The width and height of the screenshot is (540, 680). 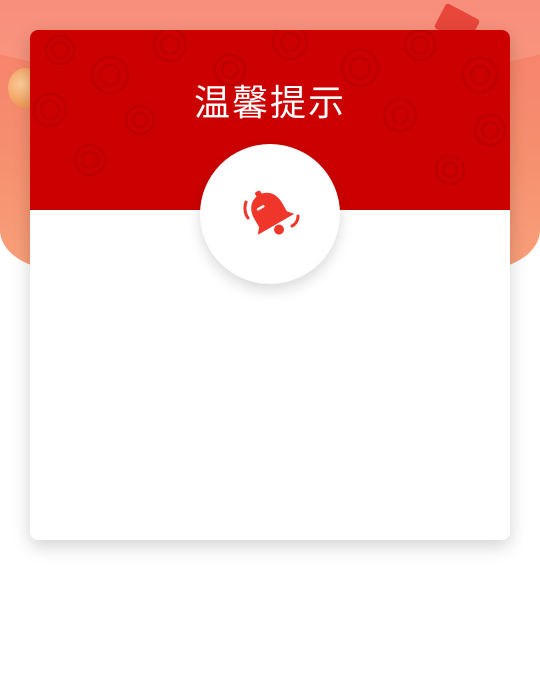 I want to click on bell-badge, so click(x=270, y=214).